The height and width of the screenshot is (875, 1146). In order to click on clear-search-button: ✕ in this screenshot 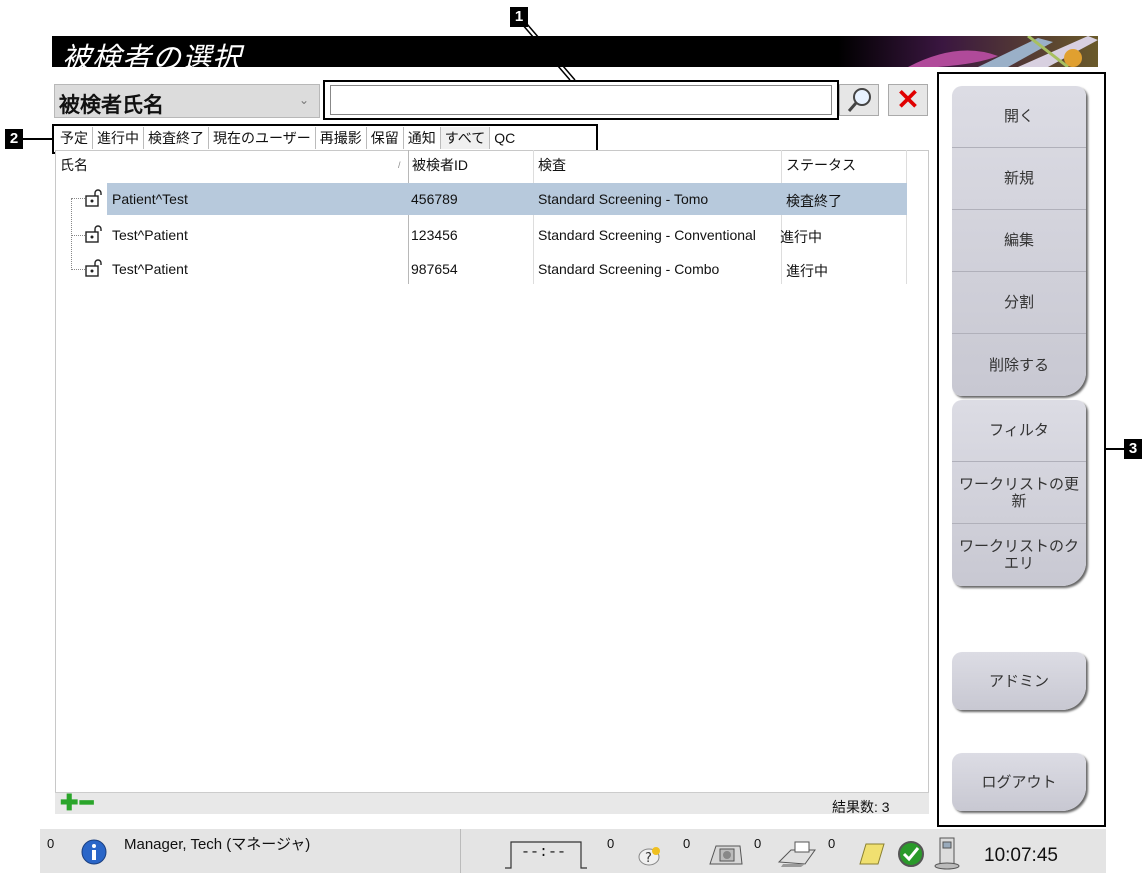, I will do `click(908, 100)`.